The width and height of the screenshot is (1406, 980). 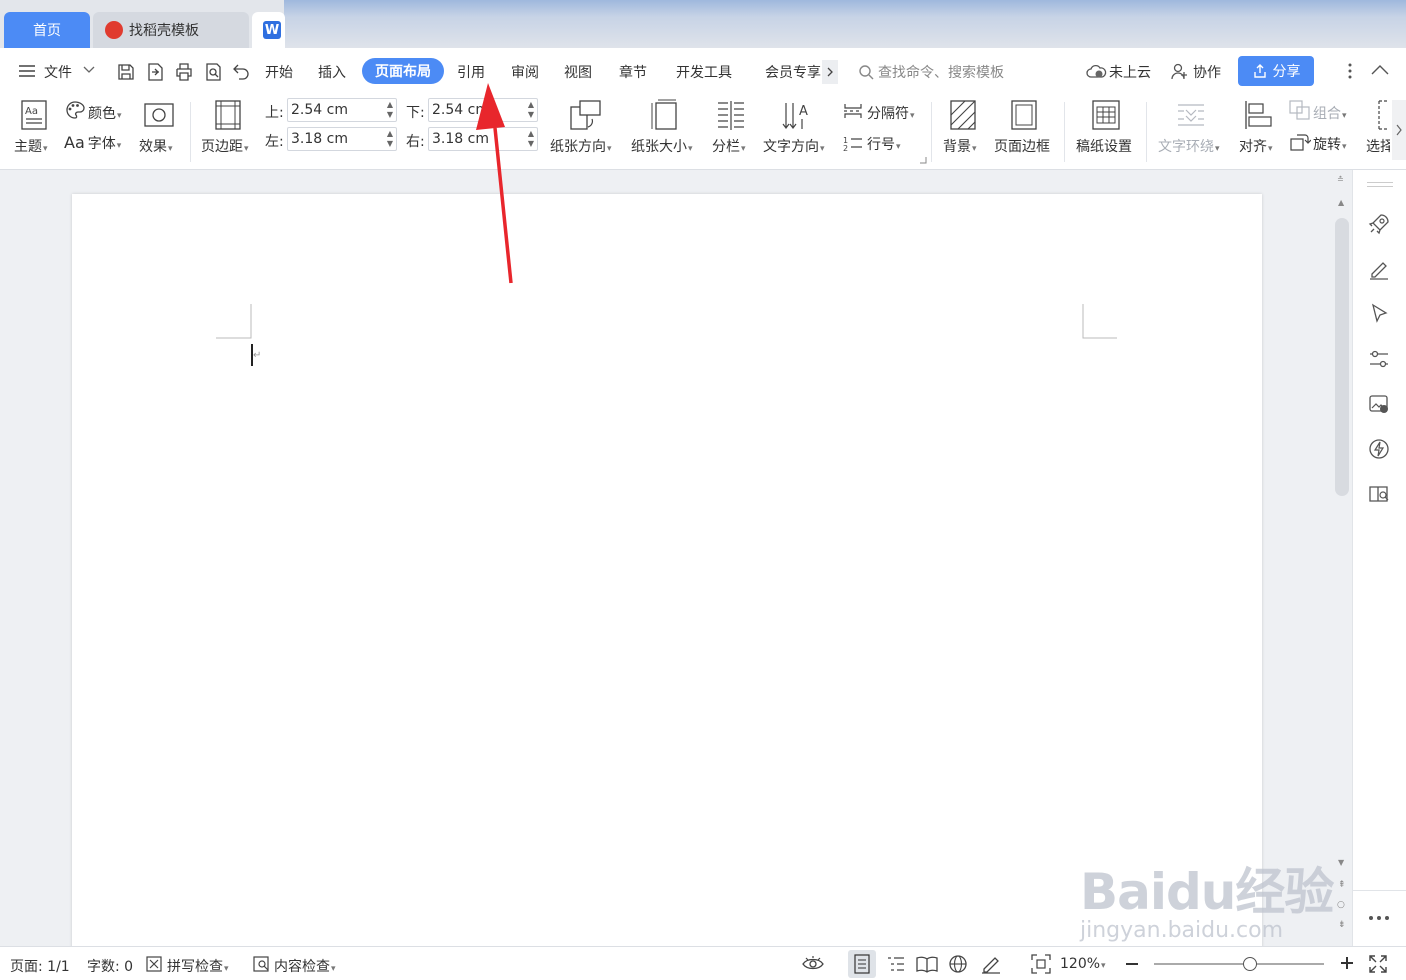 I want to click on select-browse-object-icon: ○, so click(x=1341, y=905).